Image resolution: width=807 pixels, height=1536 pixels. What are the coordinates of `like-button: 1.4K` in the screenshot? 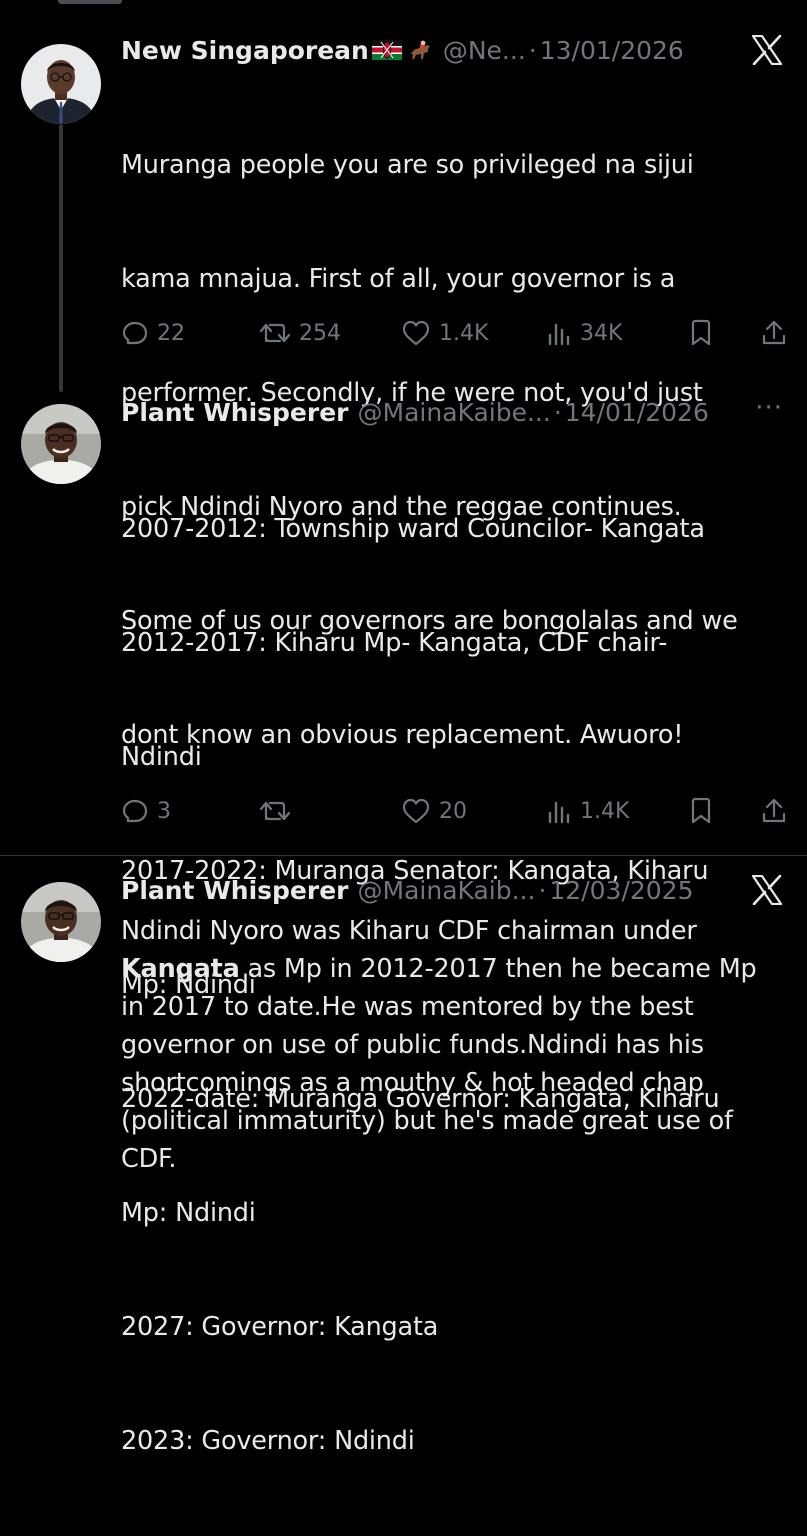 It's located at (444, 333).